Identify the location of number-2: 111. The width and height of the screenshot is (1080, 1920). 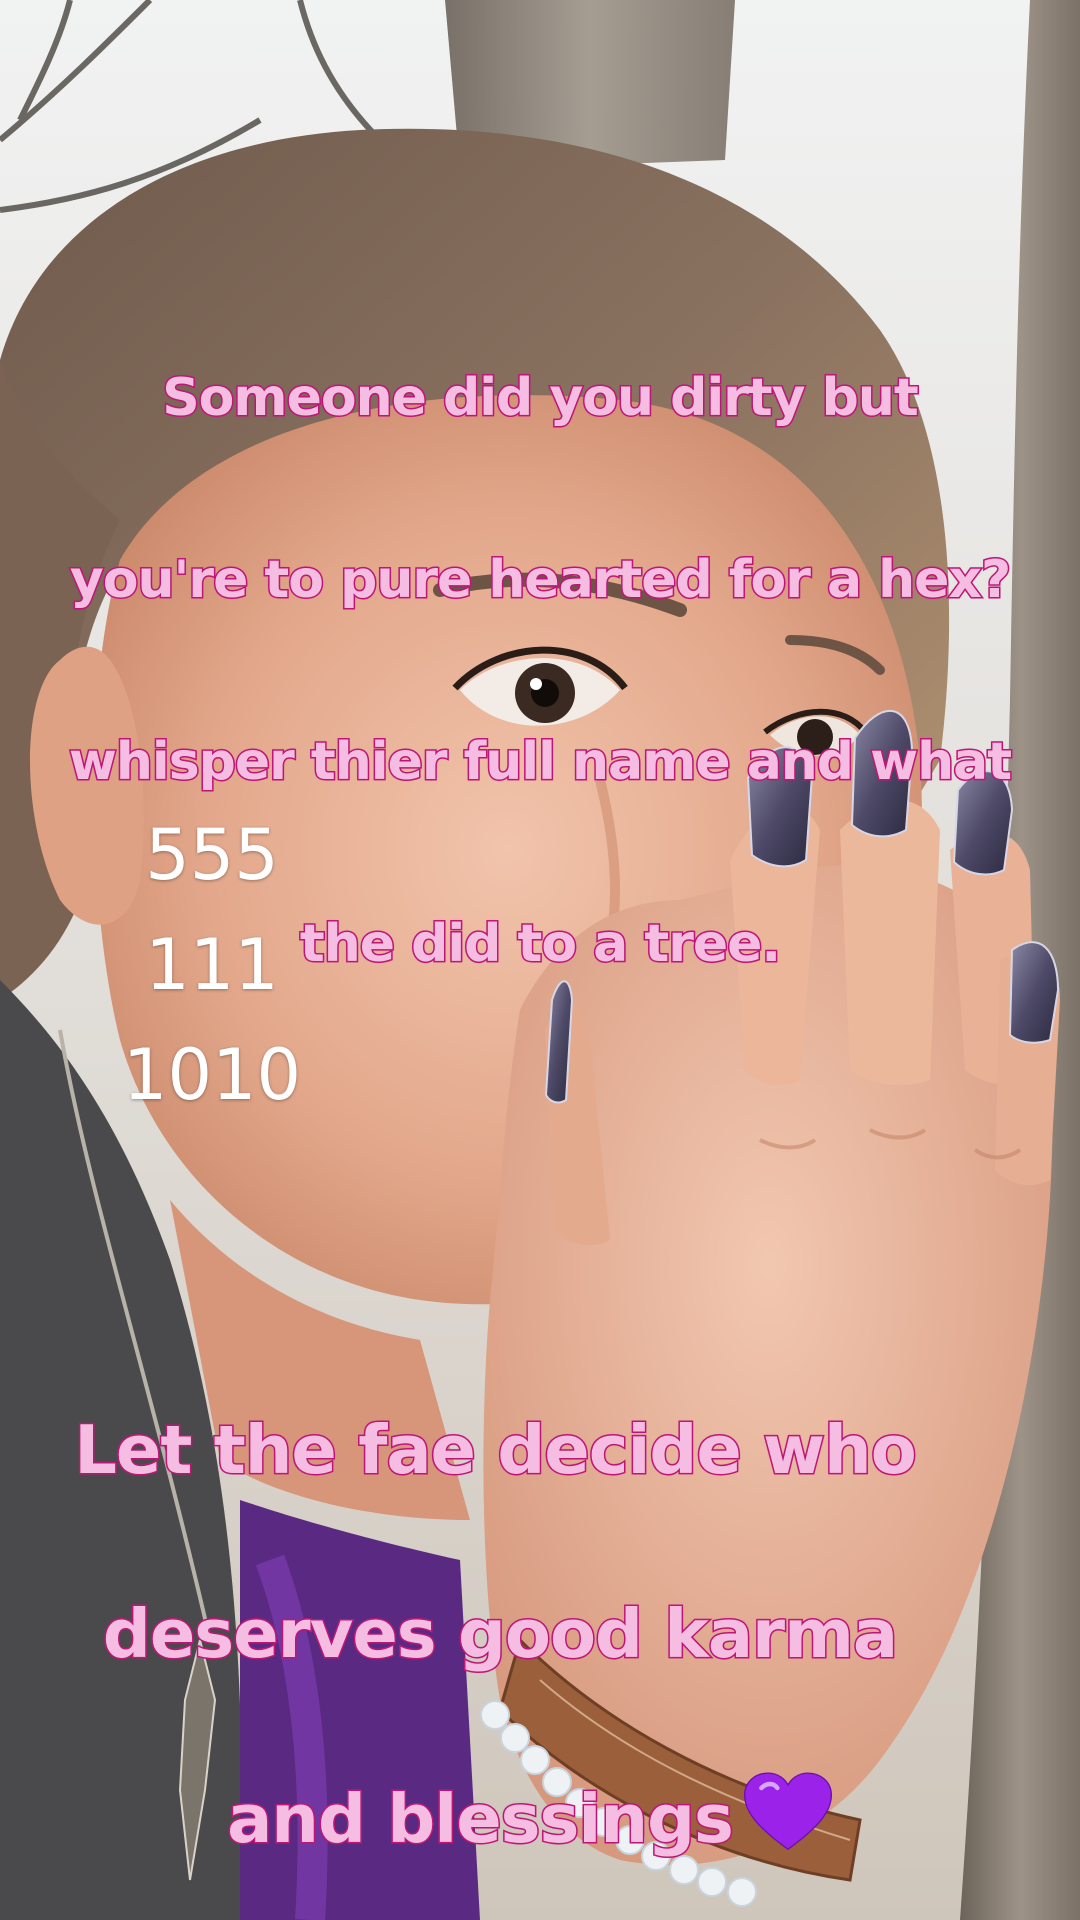
(212, 965).